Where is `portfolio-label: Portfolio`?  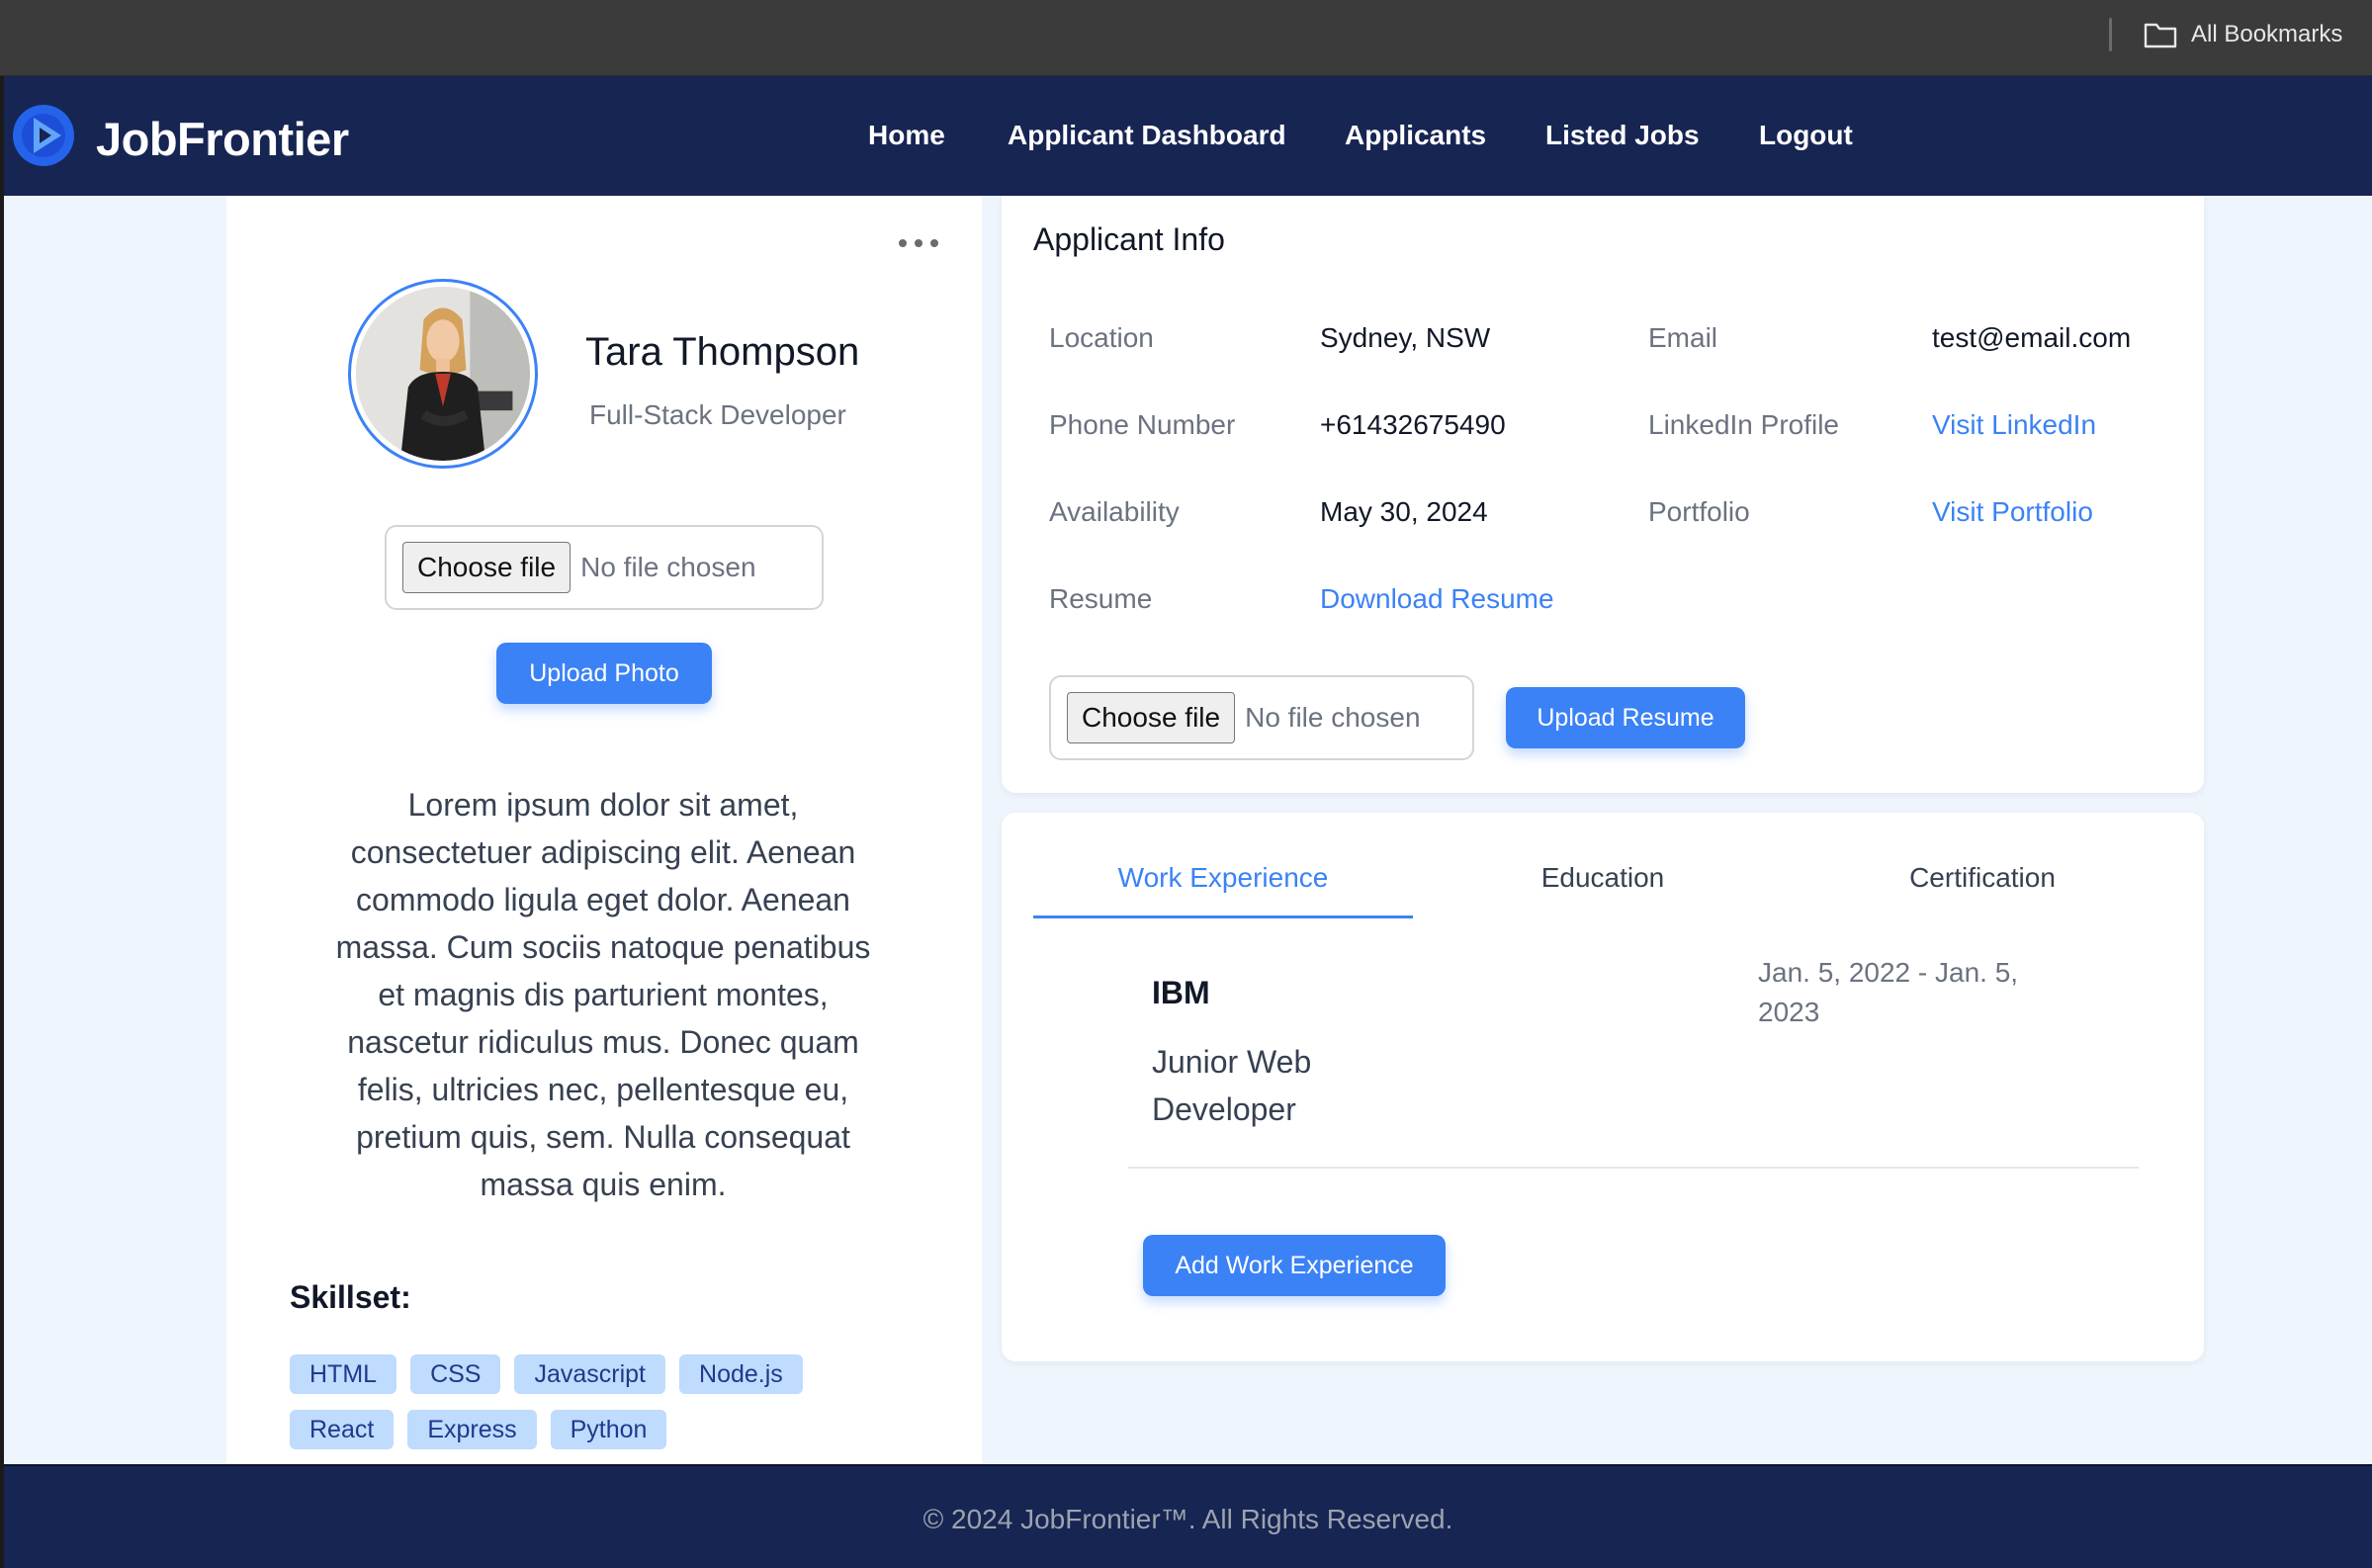
portfolio-label: Portfolio is located at coordinates (1699, 512).